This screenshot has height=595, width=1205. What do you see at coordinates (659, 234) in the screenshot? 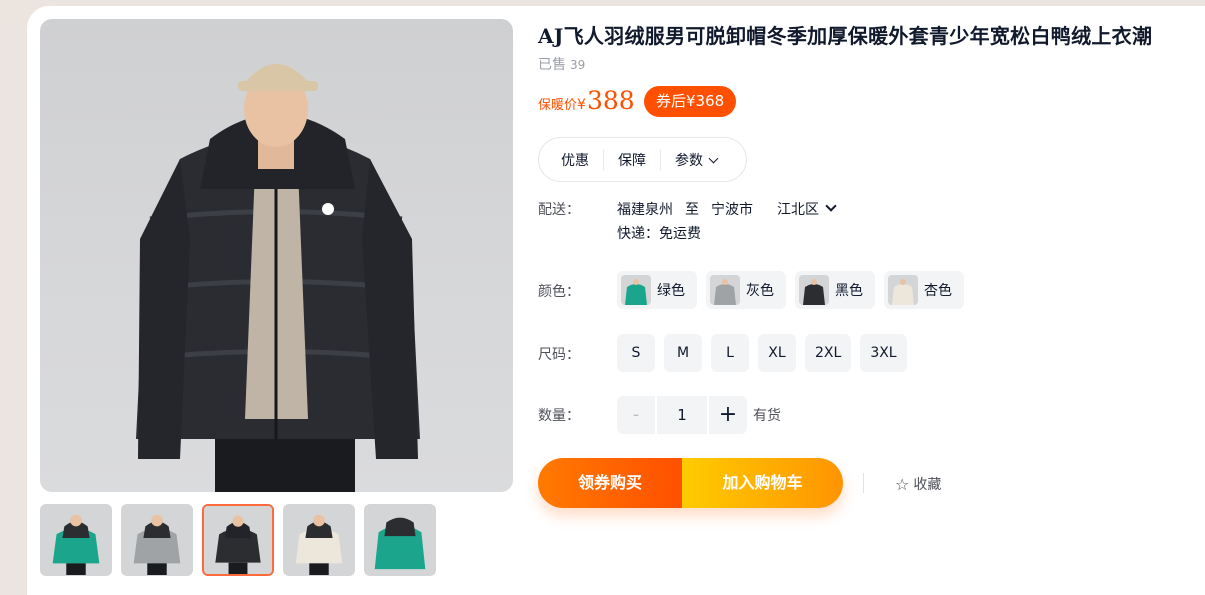
I see `express-info: 快递：免运费` at bounding box center [659, 234].